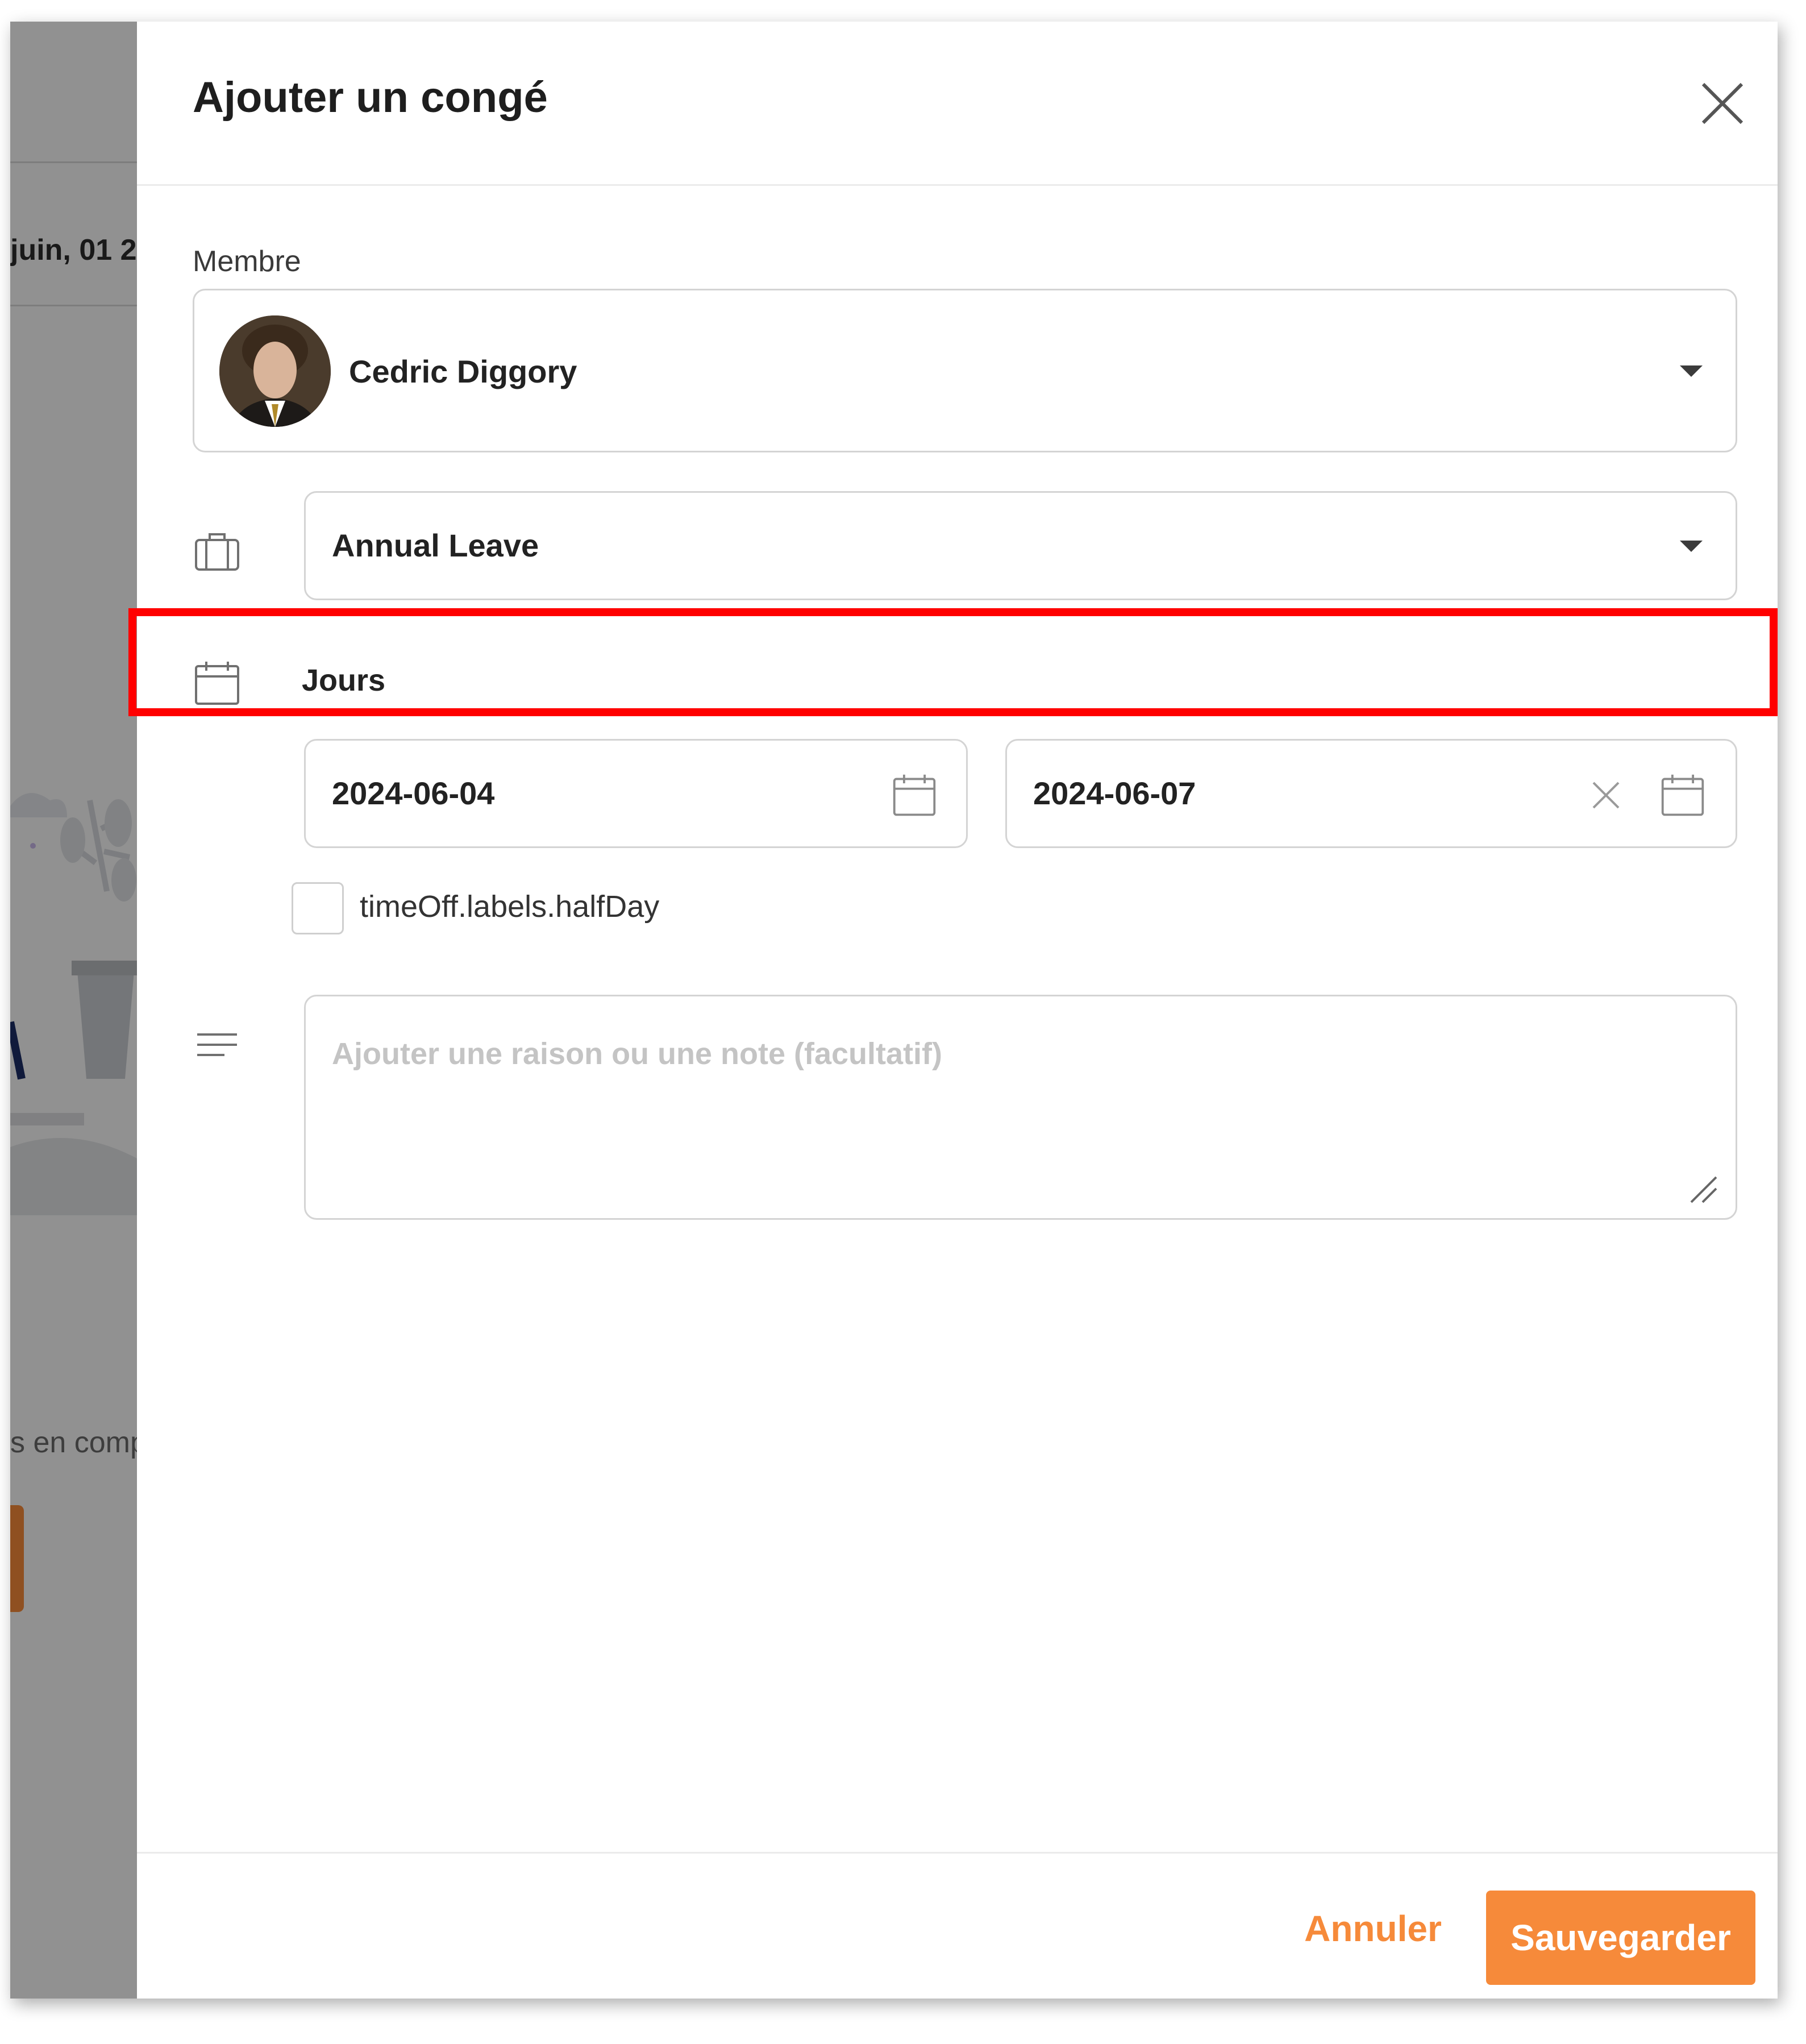 This screenshot has width=1806, height=2044. Describe the element at coordinates (217, 552) in the screenshot. I see `briefcase-icon` at that location.